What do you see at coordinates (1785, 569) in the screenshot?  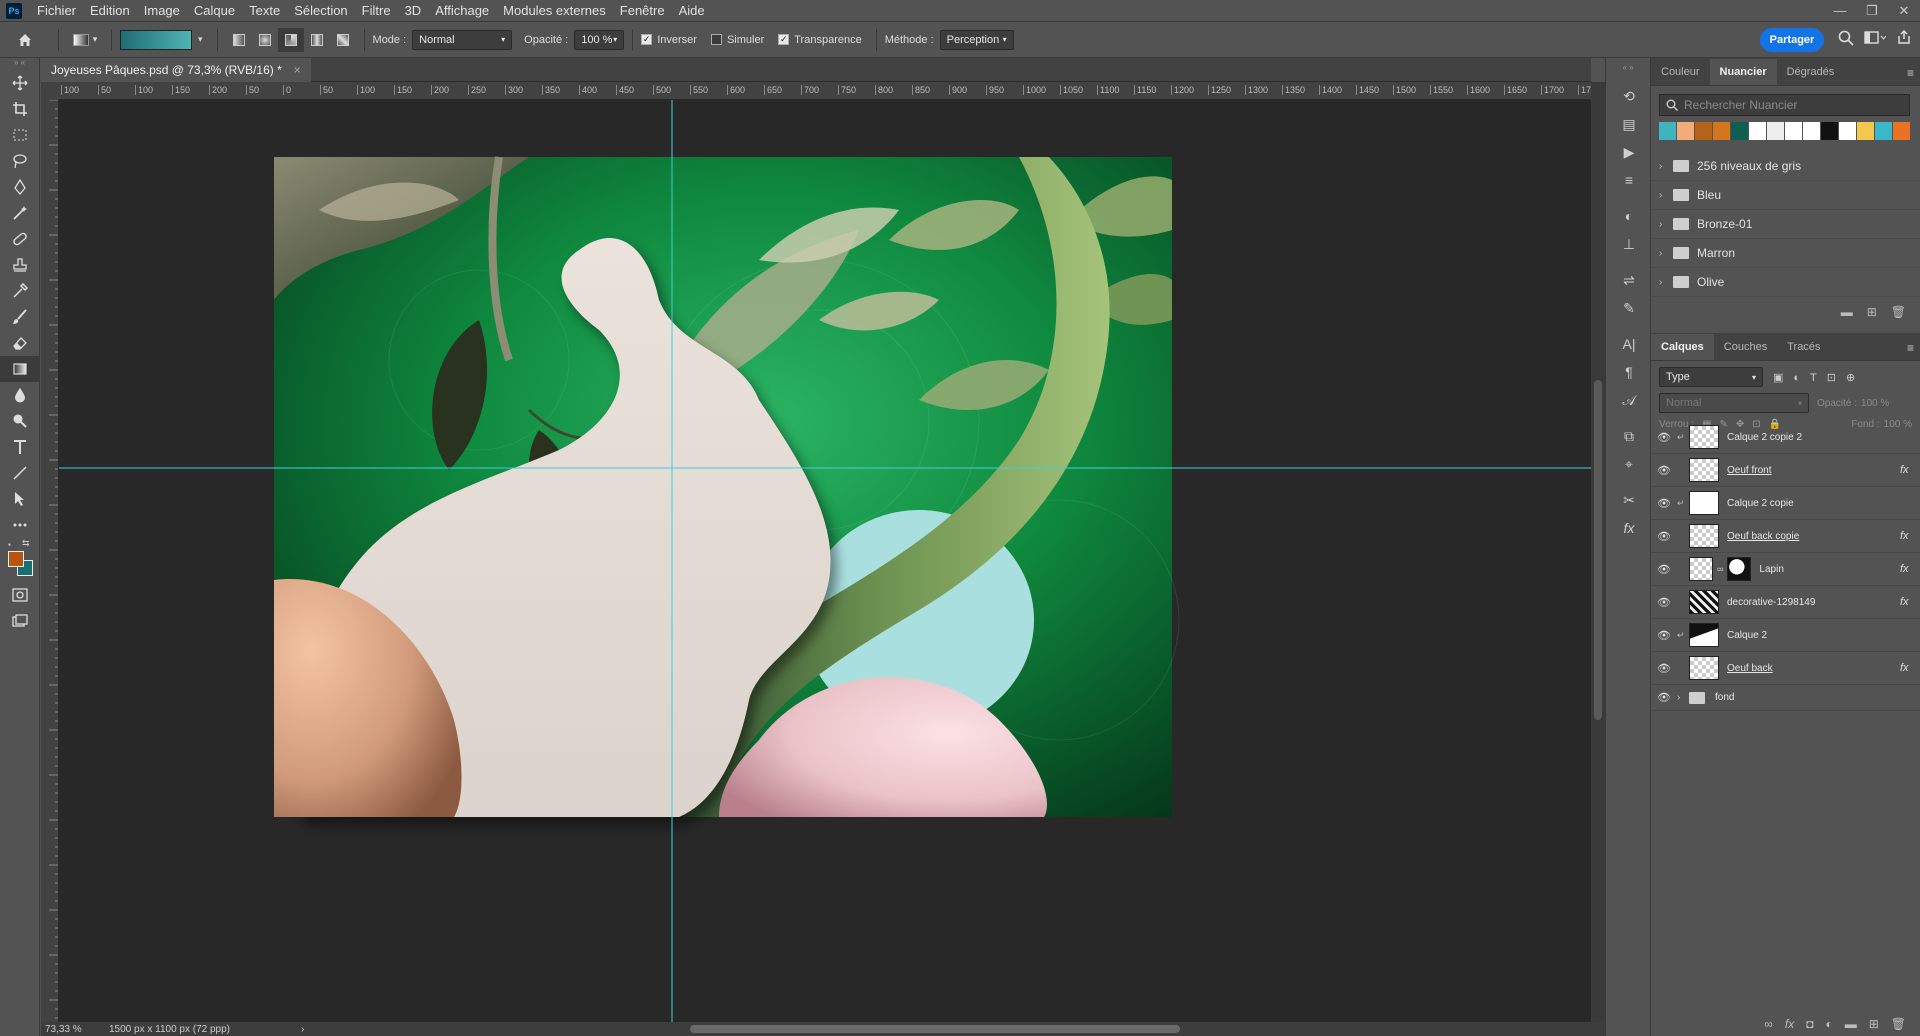 I see `layer-row: 👁 ∞ Lapin fx` at bounding box center [1785, 569].